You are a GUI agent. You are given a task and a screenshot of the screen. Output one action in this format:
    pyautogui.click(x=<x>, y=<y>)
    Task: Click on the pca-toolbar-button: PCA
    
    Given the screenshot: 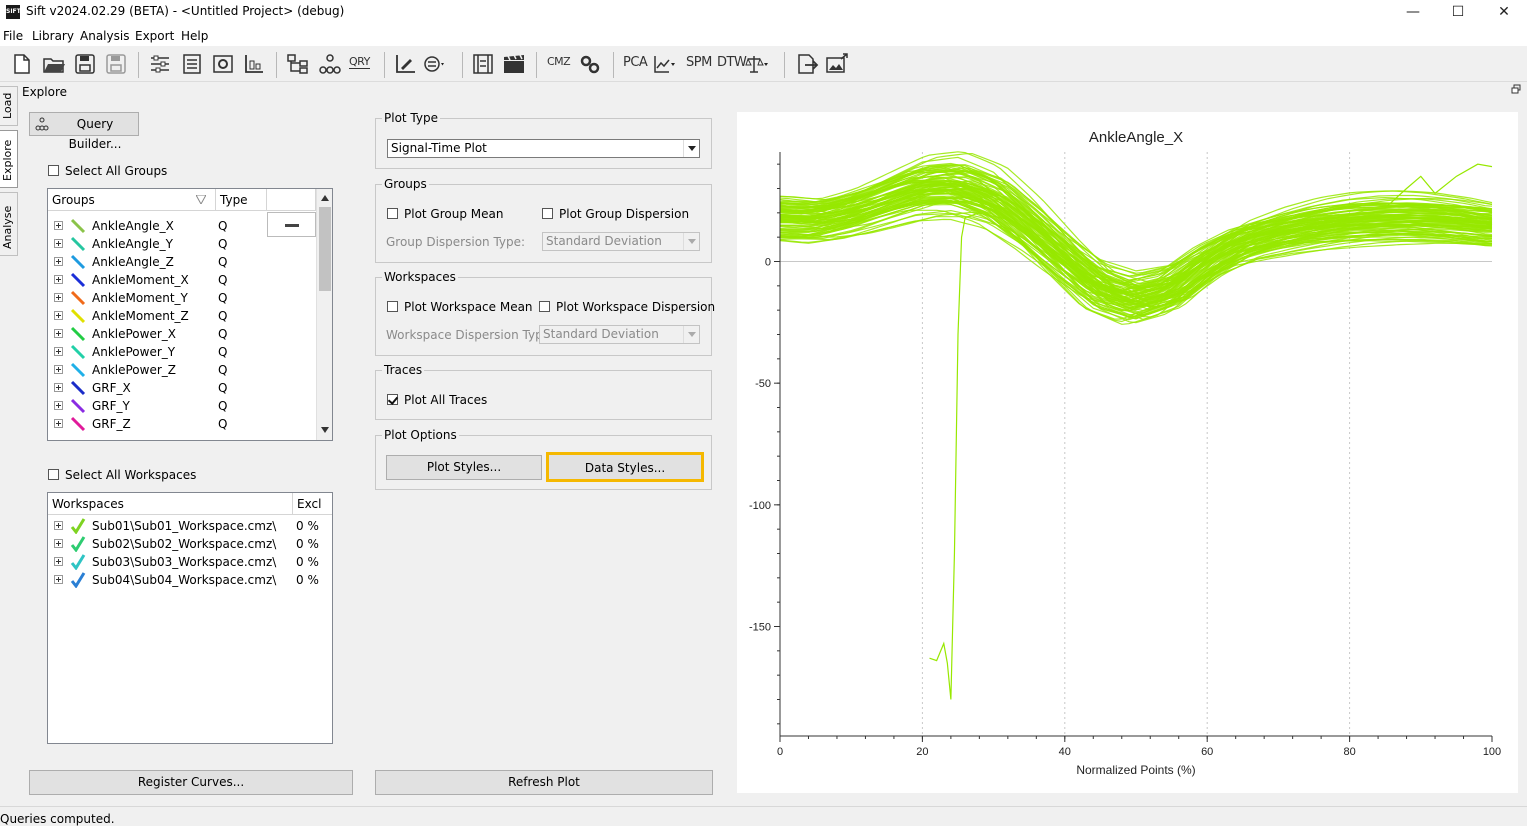 What is the action you would take?
    pyautogui.click(x=635, y=62)
    